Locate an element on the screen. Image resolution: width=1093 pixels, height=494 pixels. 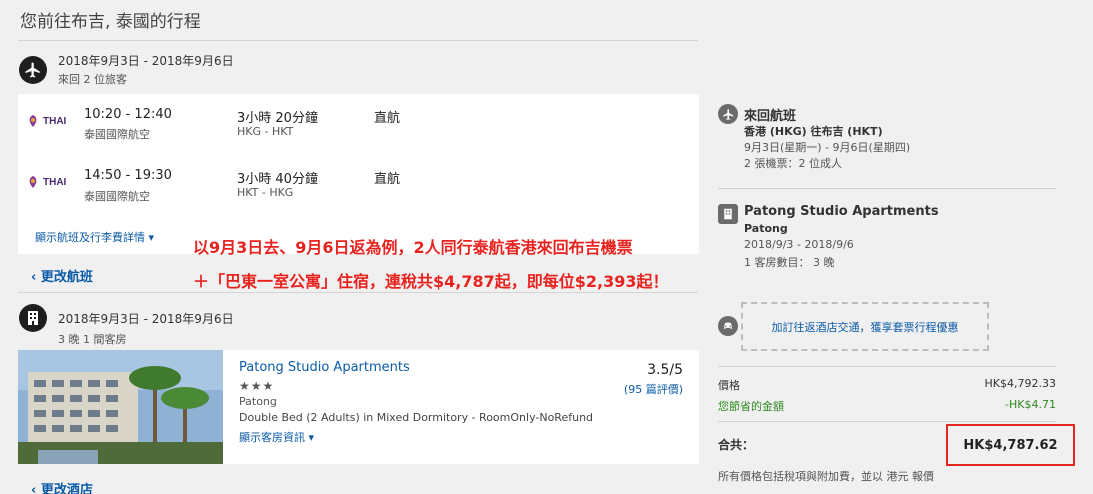
price-label: 價格 is located at coordinates (729, 385).